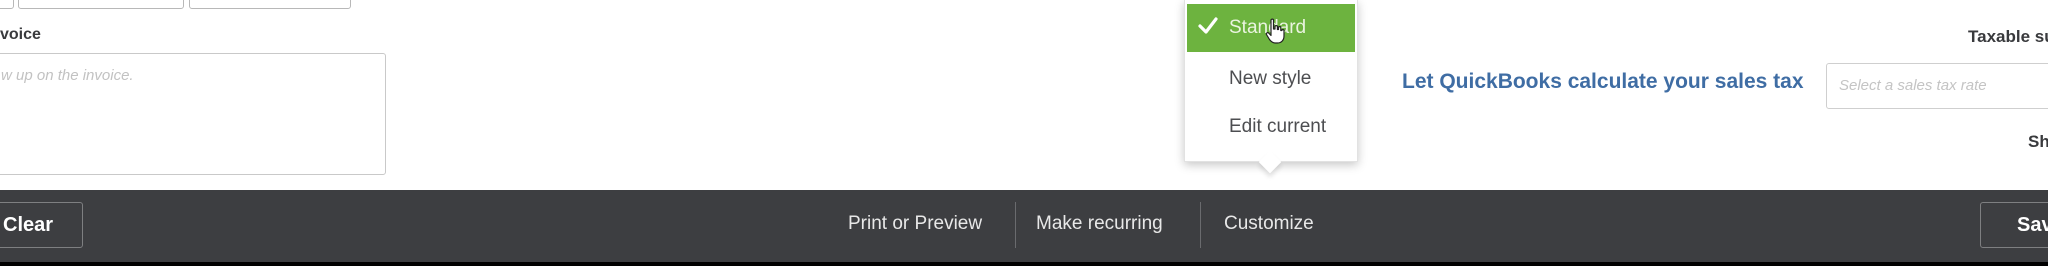 The image size is (2048, 266). I want to click on dropdown-pointer, so click(1270, 162).